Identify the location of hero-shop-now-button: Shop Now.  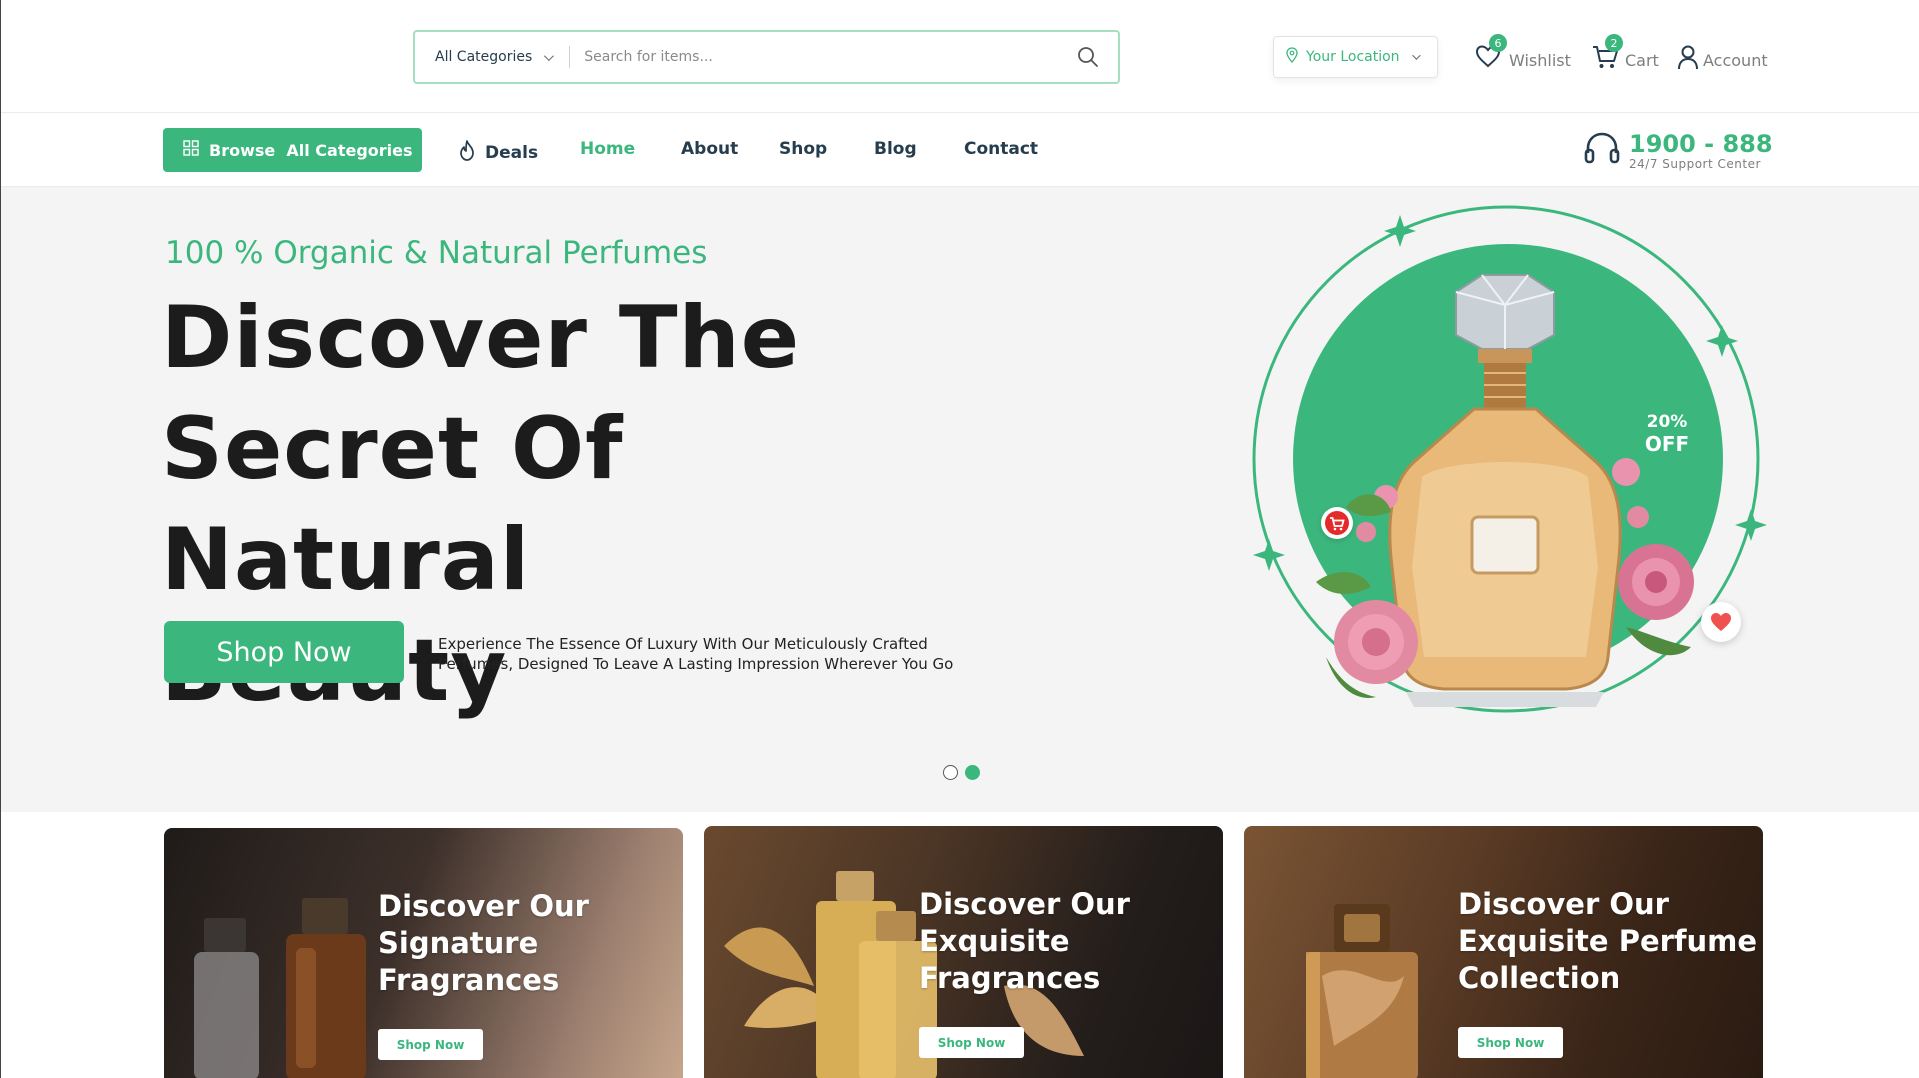
(284, 652).